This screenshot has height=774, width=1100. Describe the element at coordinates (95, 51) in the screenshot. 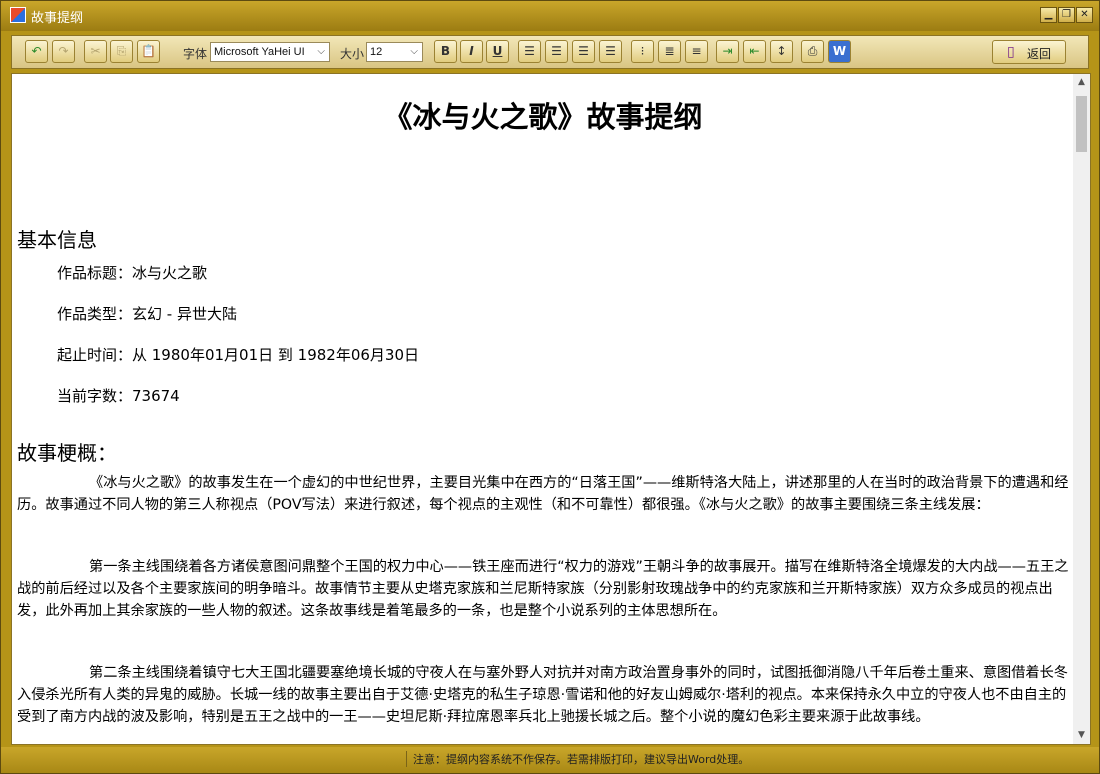

I see `cut-icon: ✂` at that location.